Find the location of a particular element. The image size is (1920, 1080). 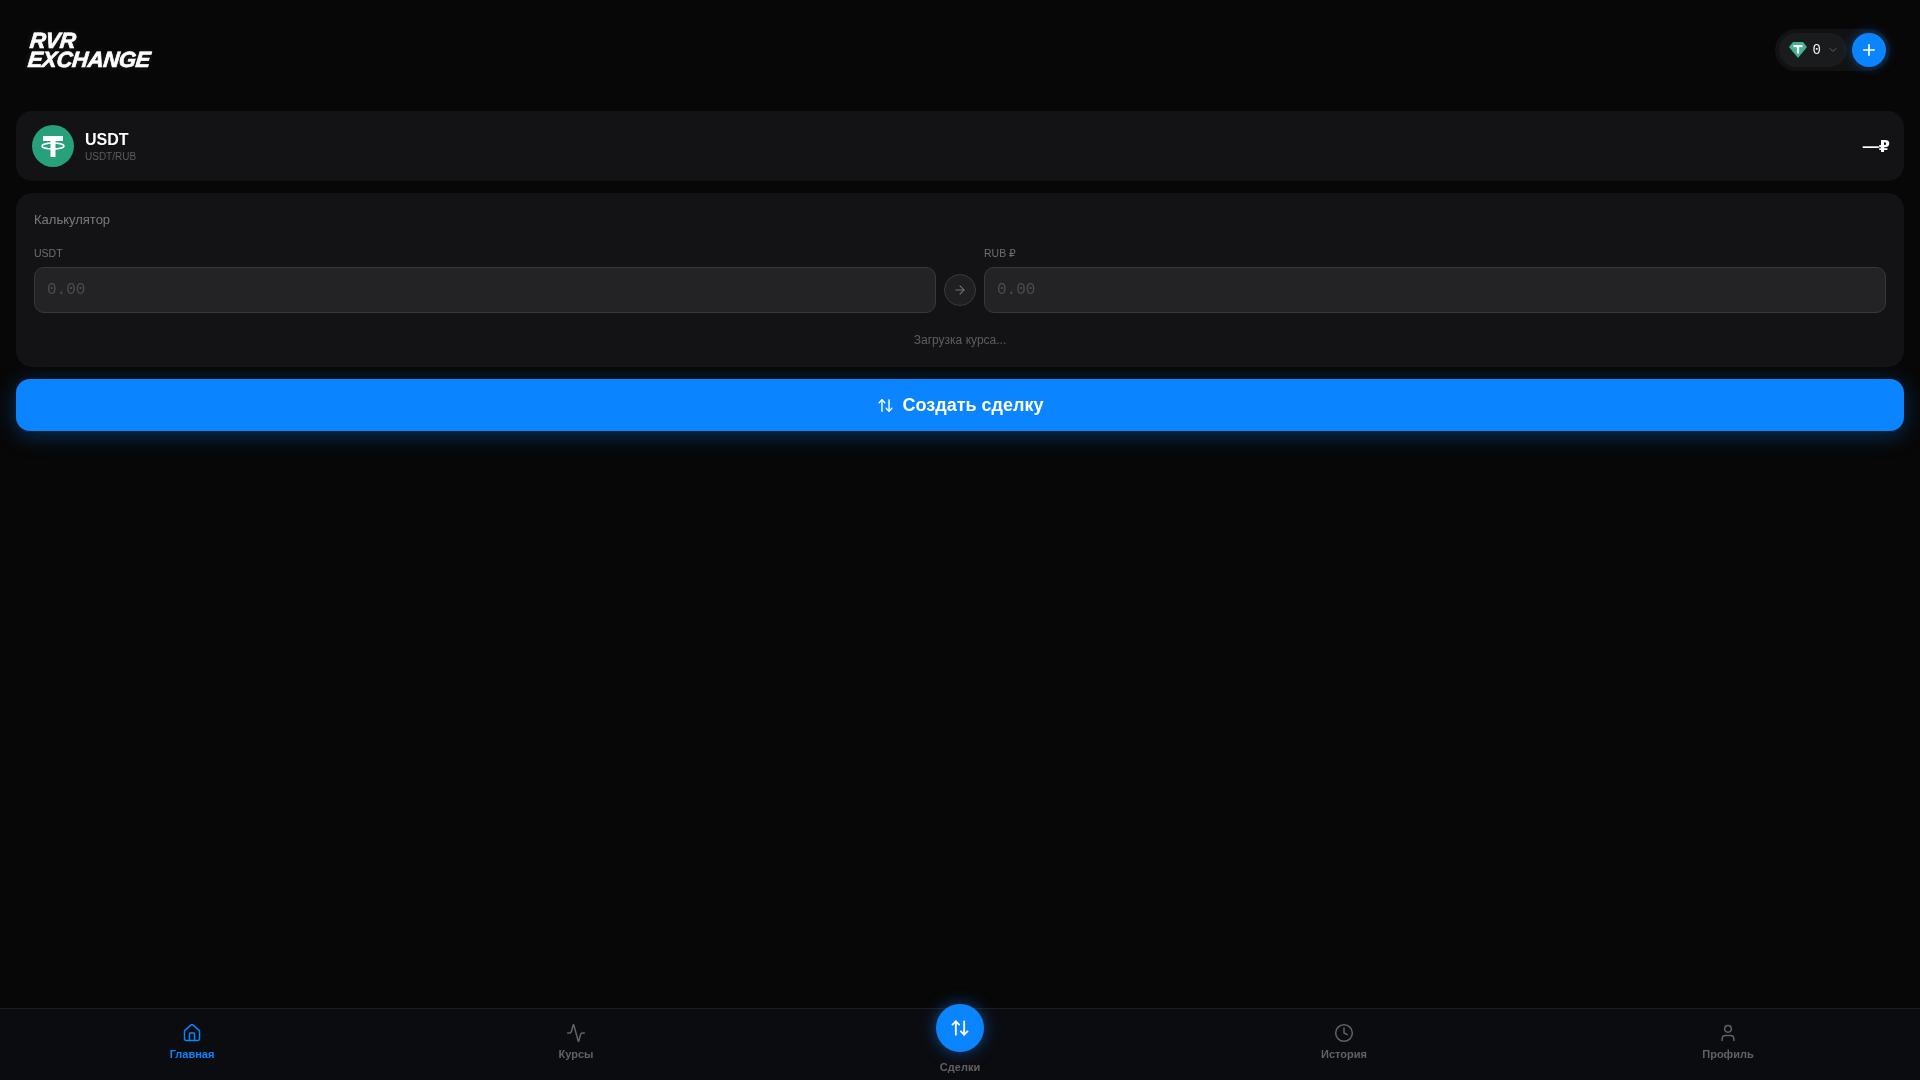

coin-icon is located at coordinates (53, 146).